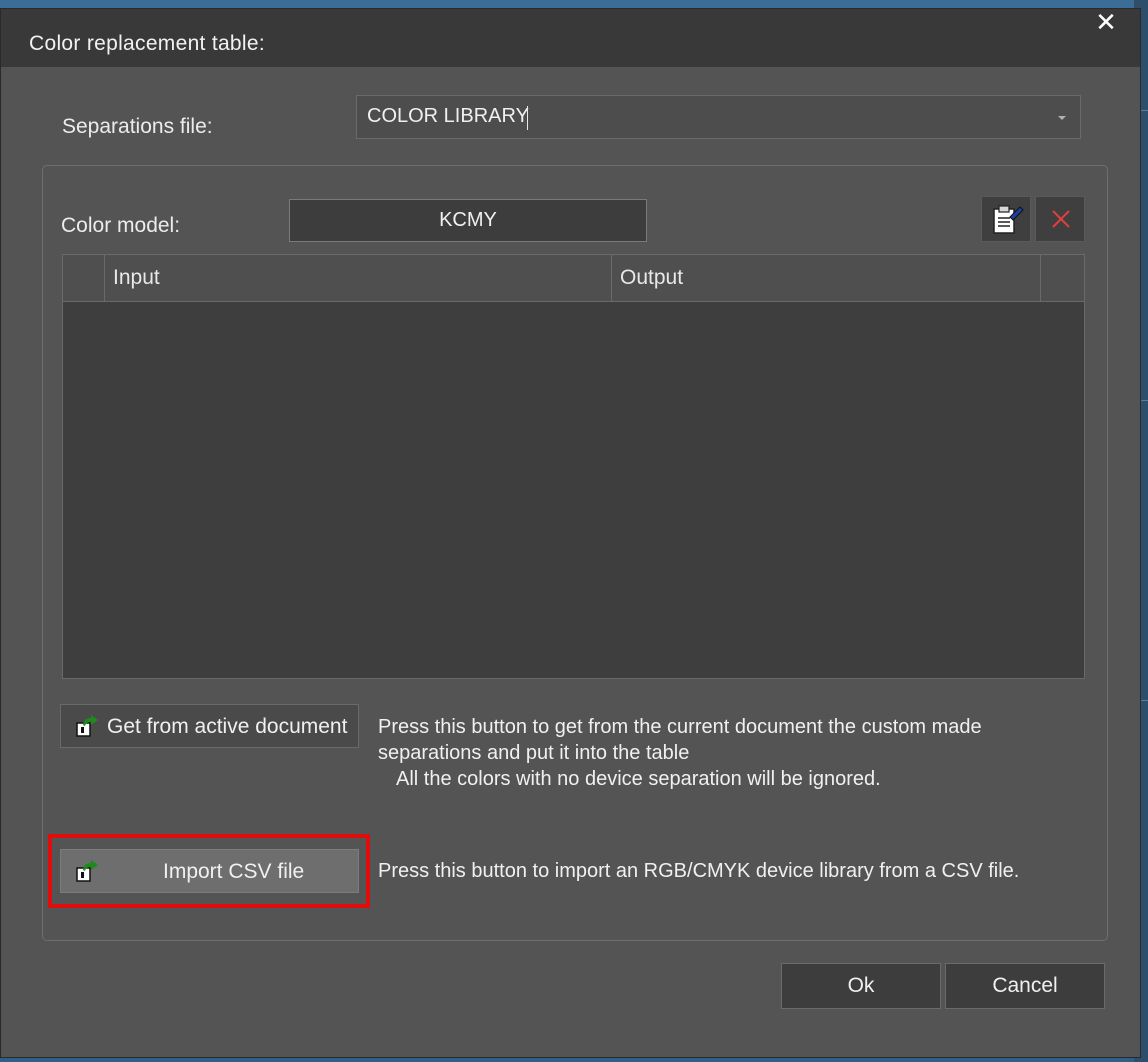 The height and width of the screenshot is (1062, 1148). Describe the element at coordinates (147, 43) in the screenshot. I see `dialog-title: Color replacement table:` at that location.